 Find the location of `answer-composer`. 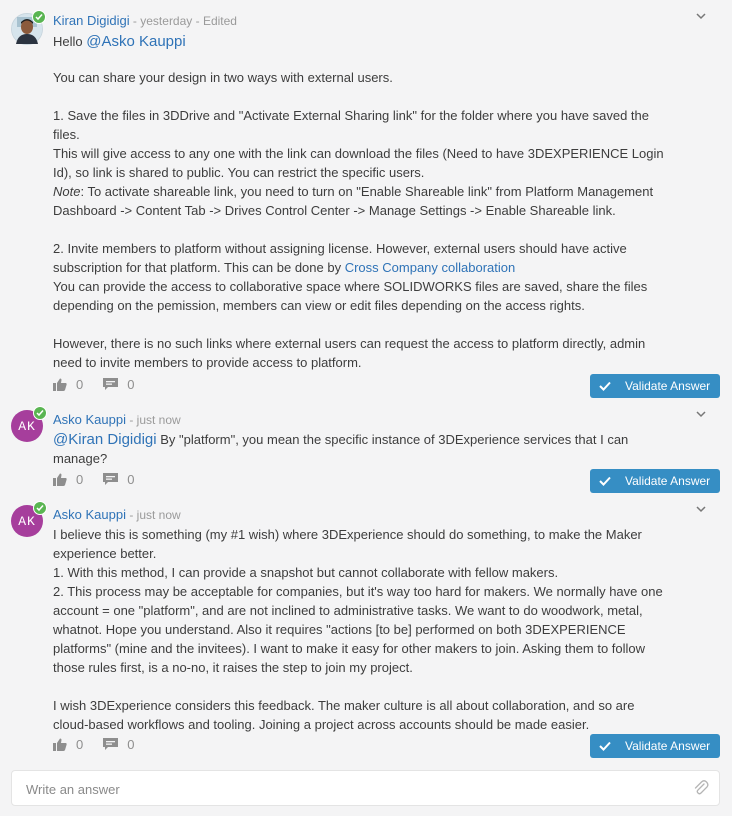

answer-composer is located at coordinates (365, 788).